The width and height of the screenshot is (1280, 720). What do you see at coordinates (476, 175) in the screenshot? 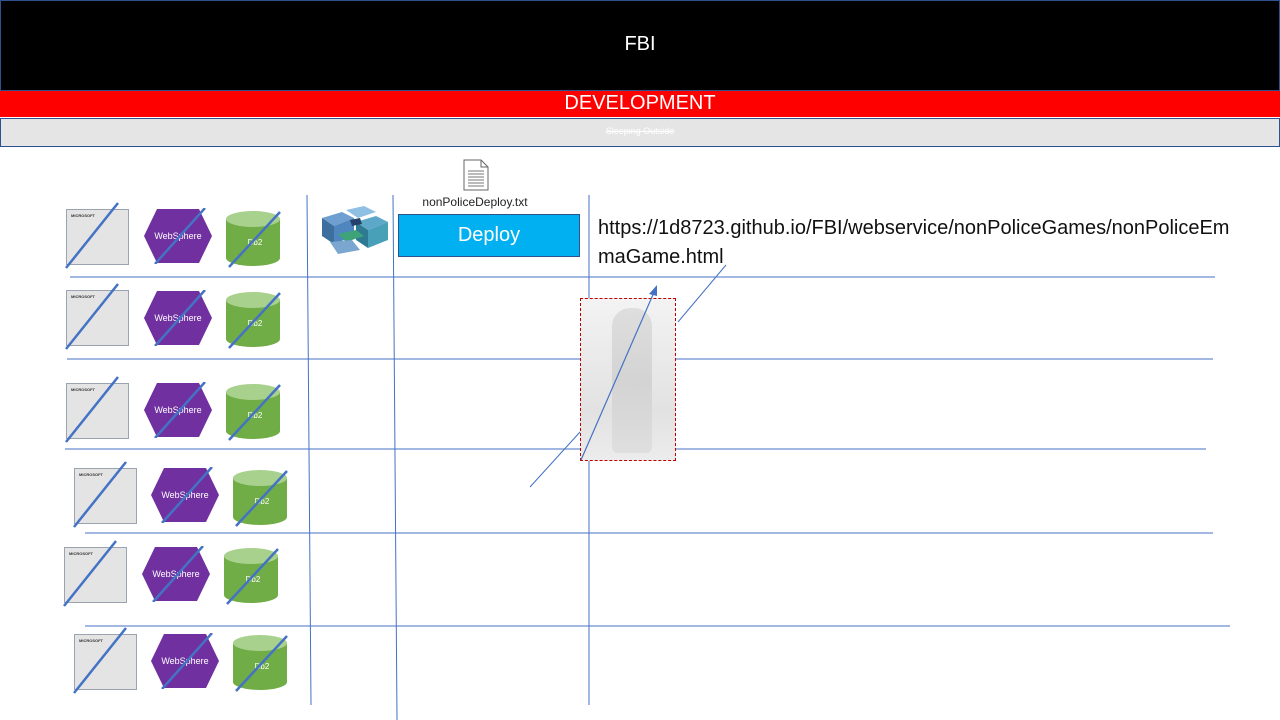
I see `document-icon` at bounding box center [476, 175].